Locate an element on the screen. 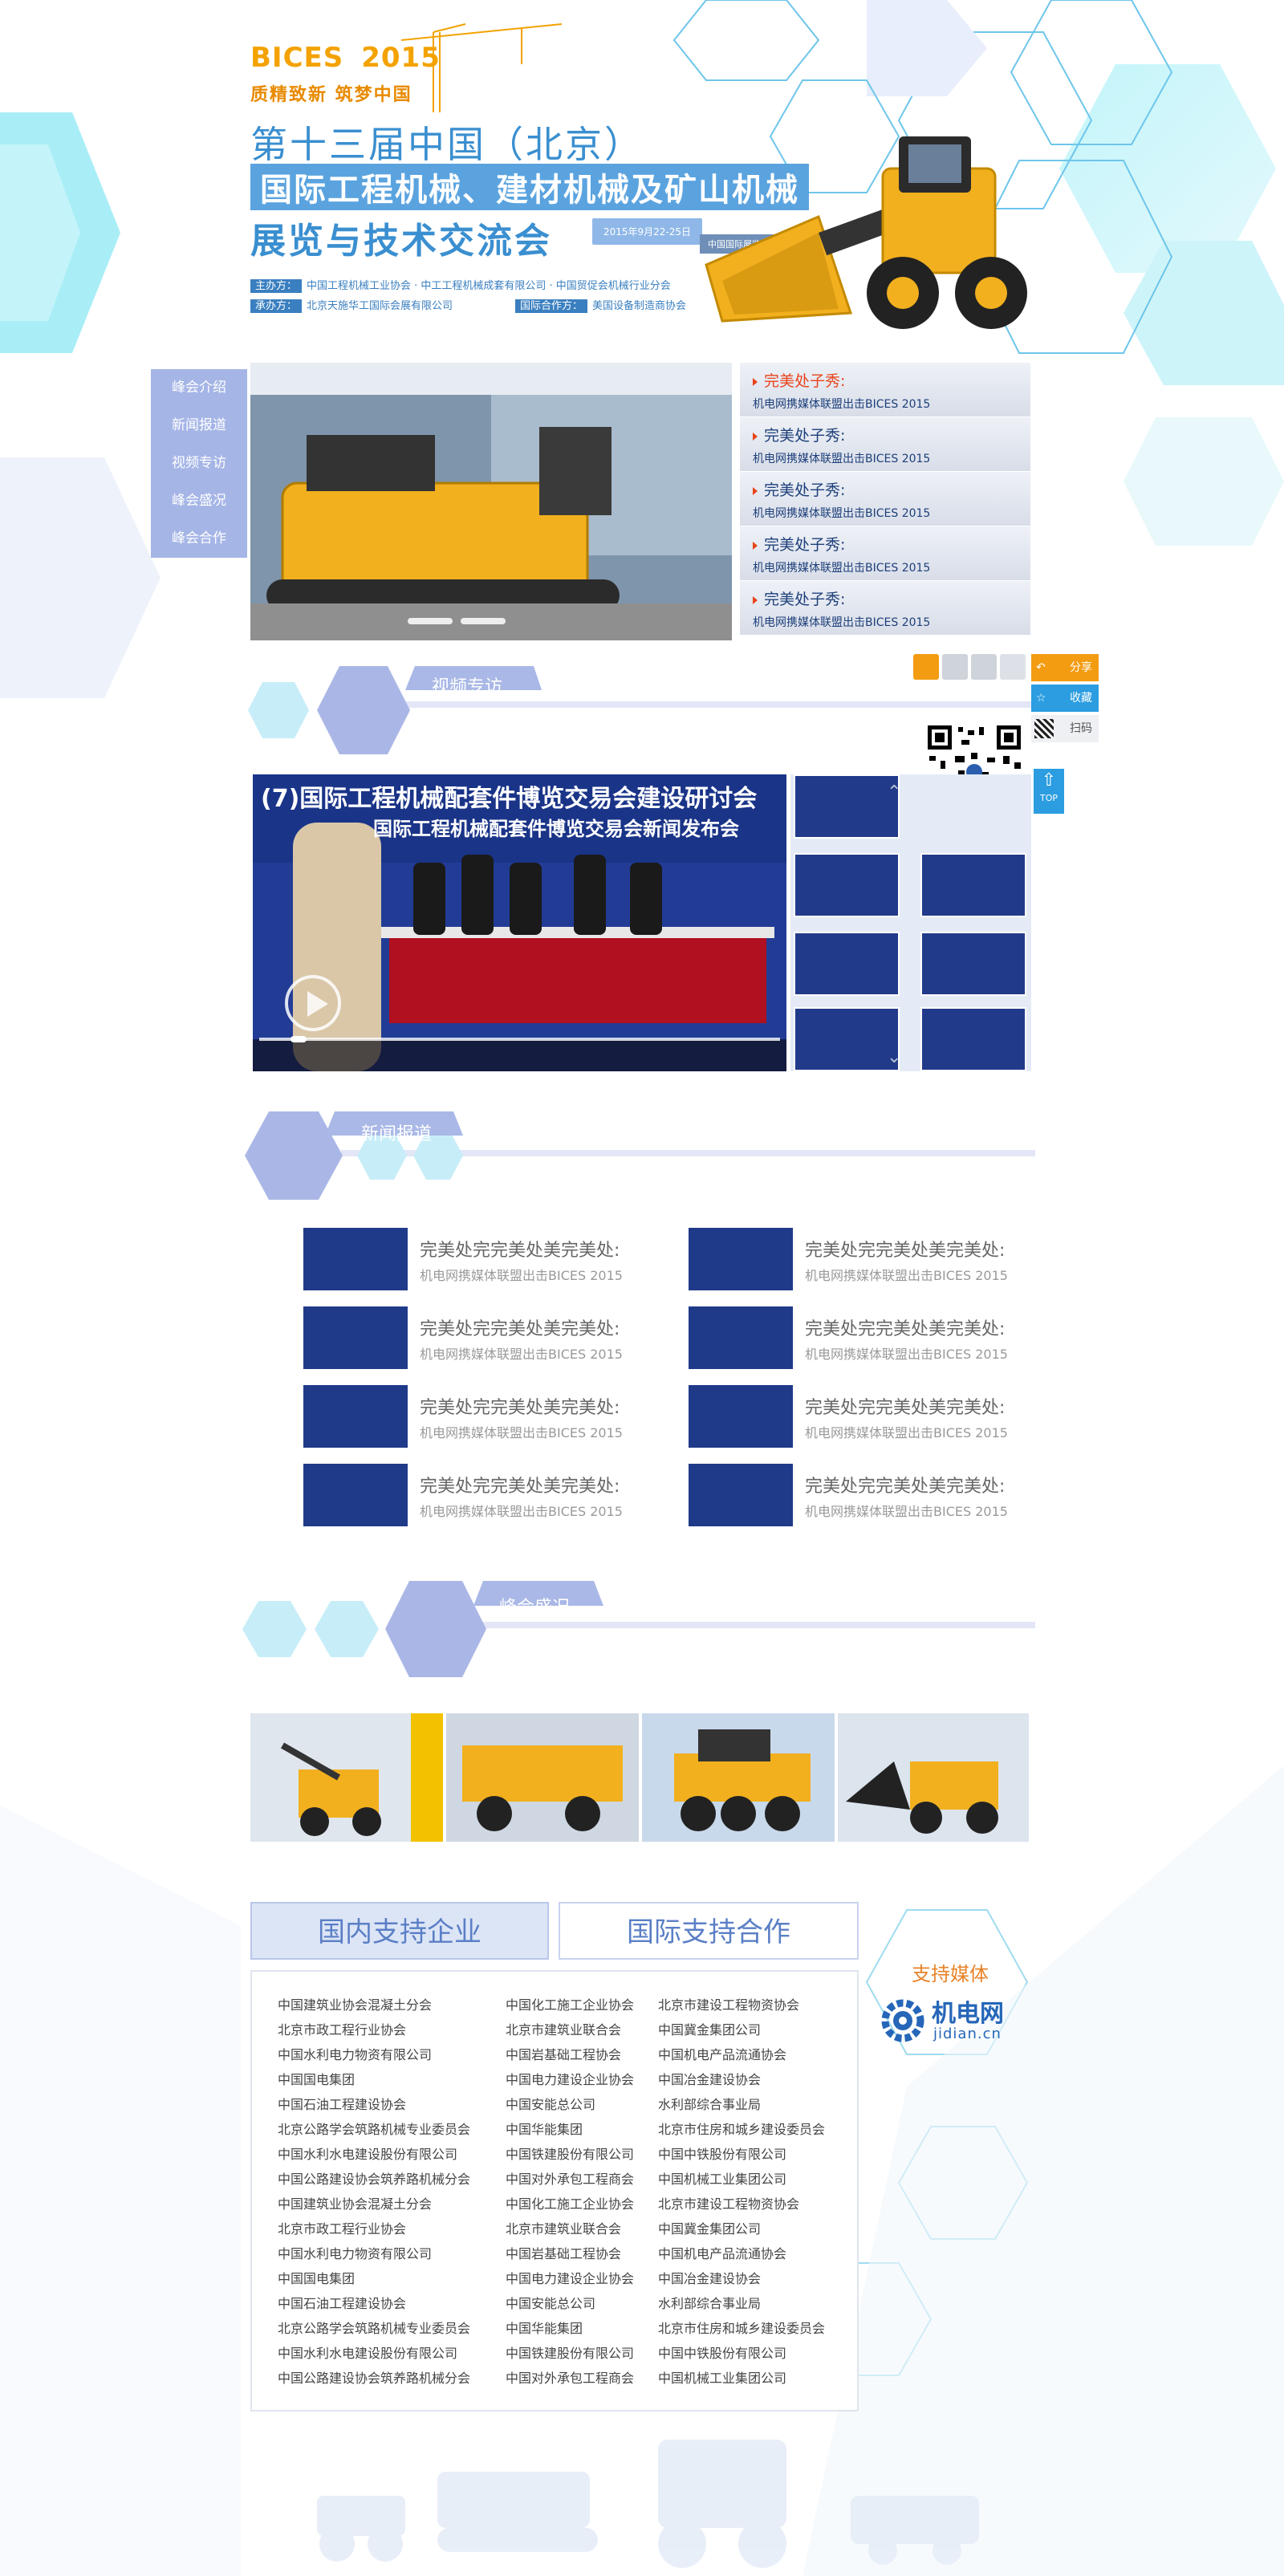 This screenshot has width=1284, height=2576. nav-item-video: 视频专访 is located at coordinates (199, 464).